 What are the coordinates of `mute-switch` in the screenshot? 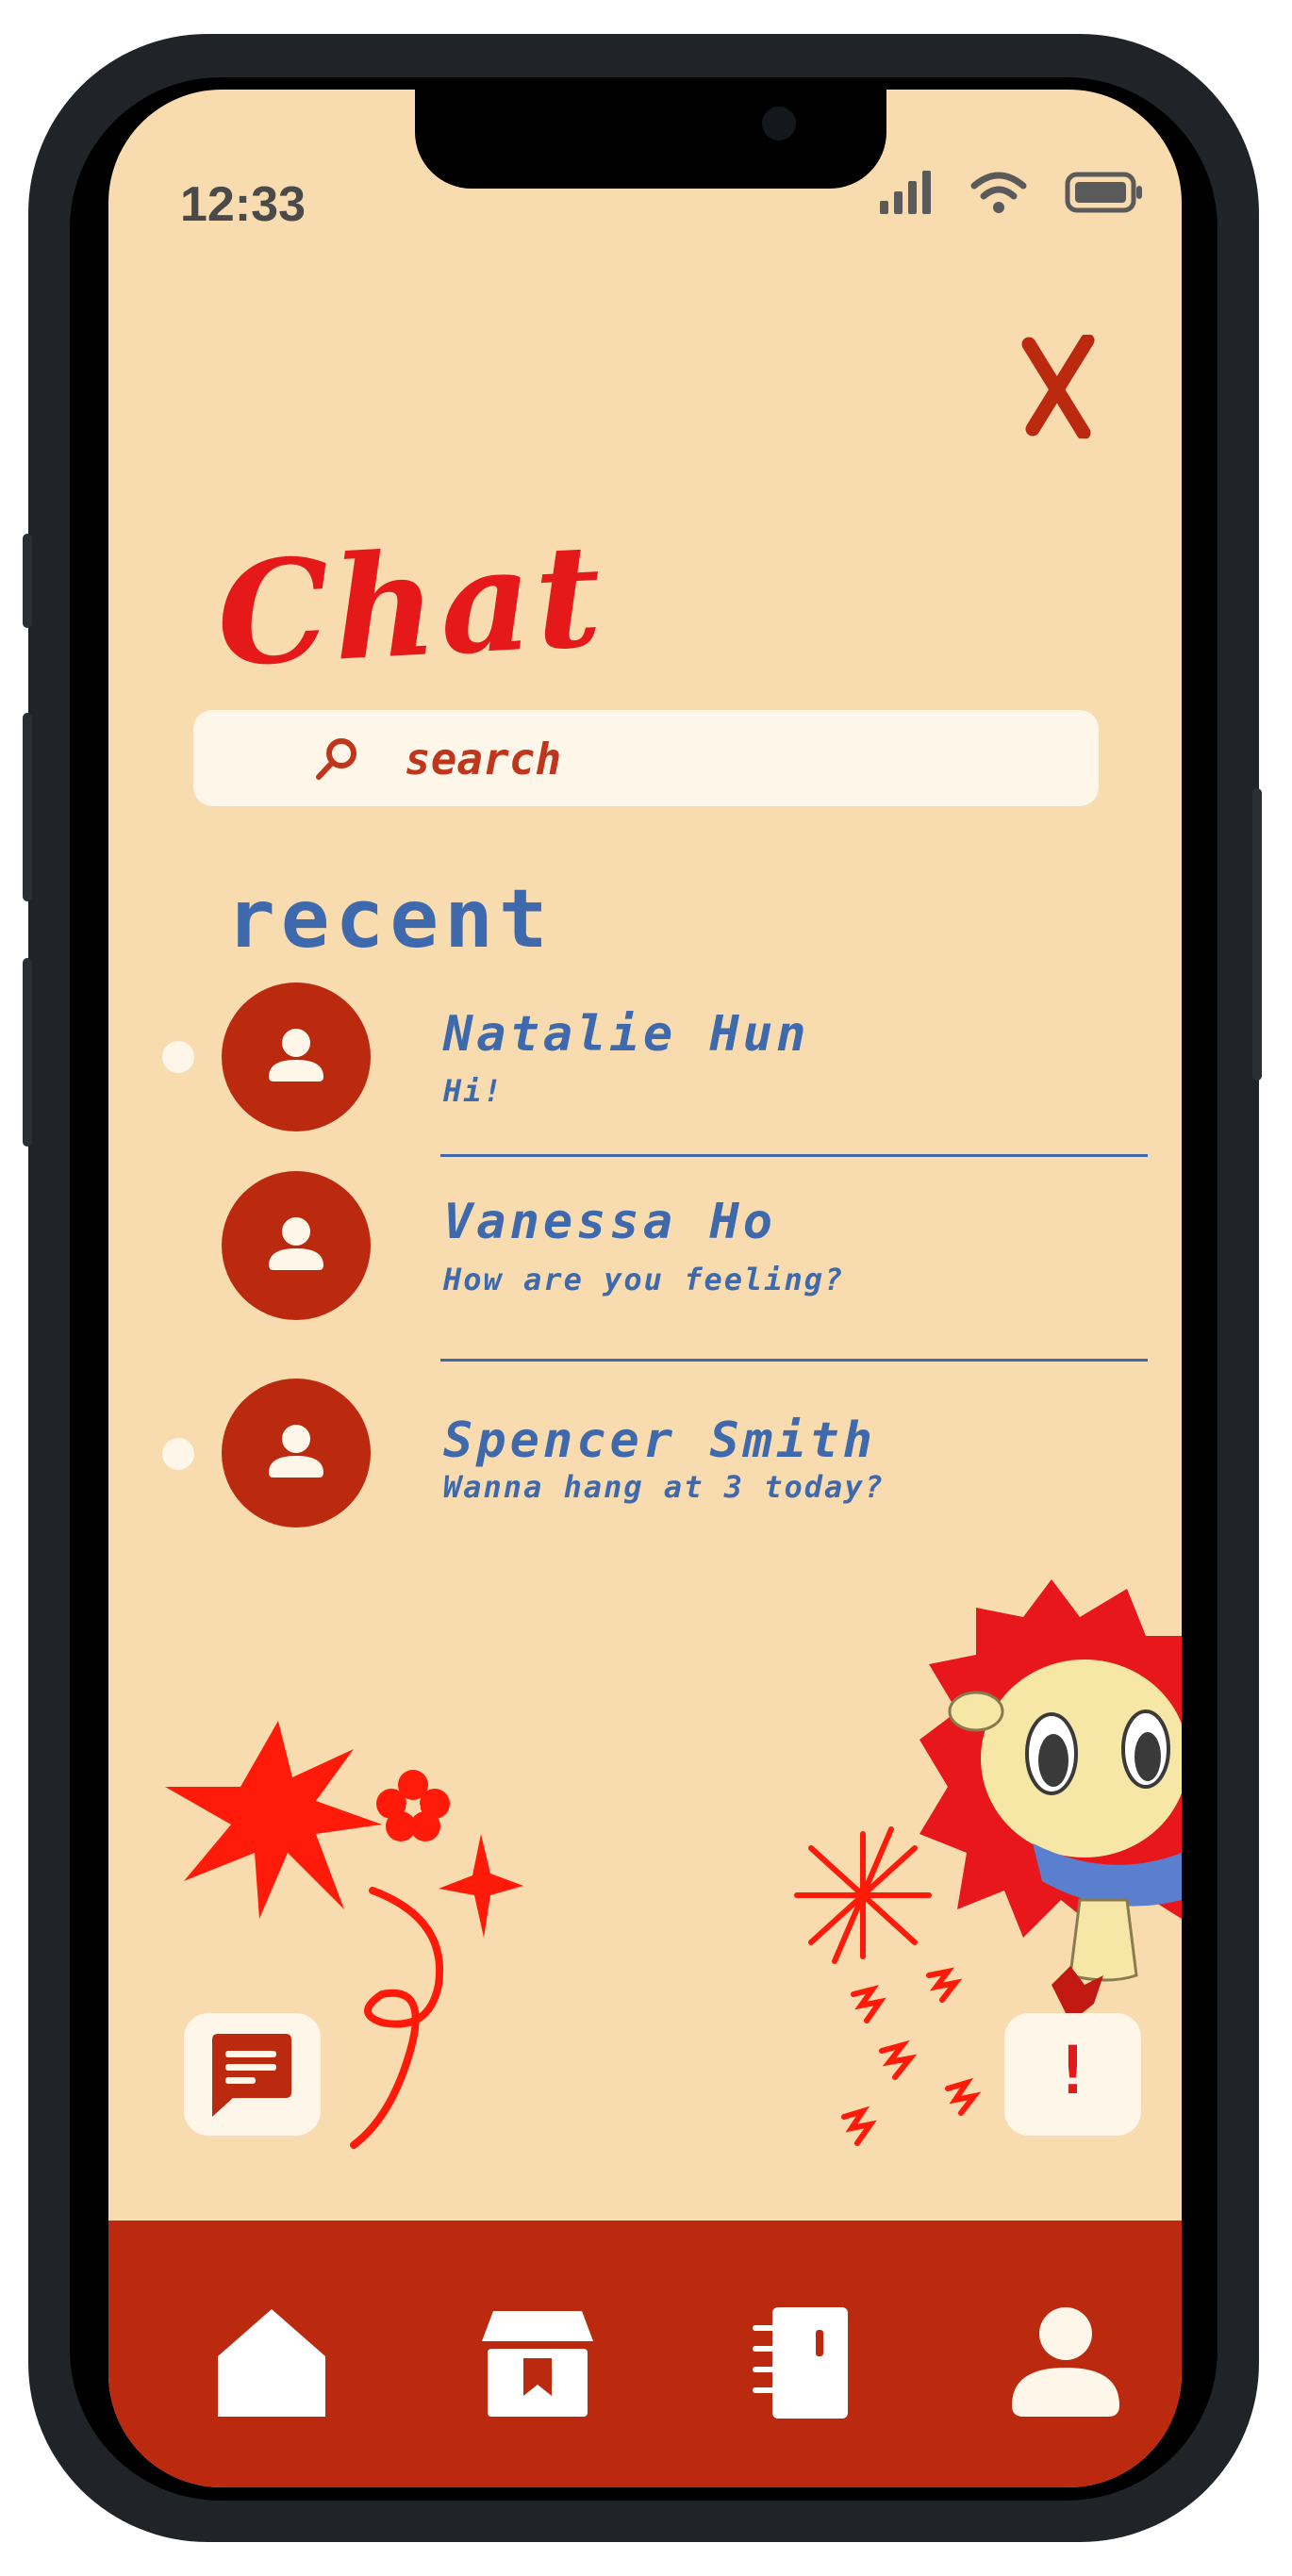 It's located at (27, 581).